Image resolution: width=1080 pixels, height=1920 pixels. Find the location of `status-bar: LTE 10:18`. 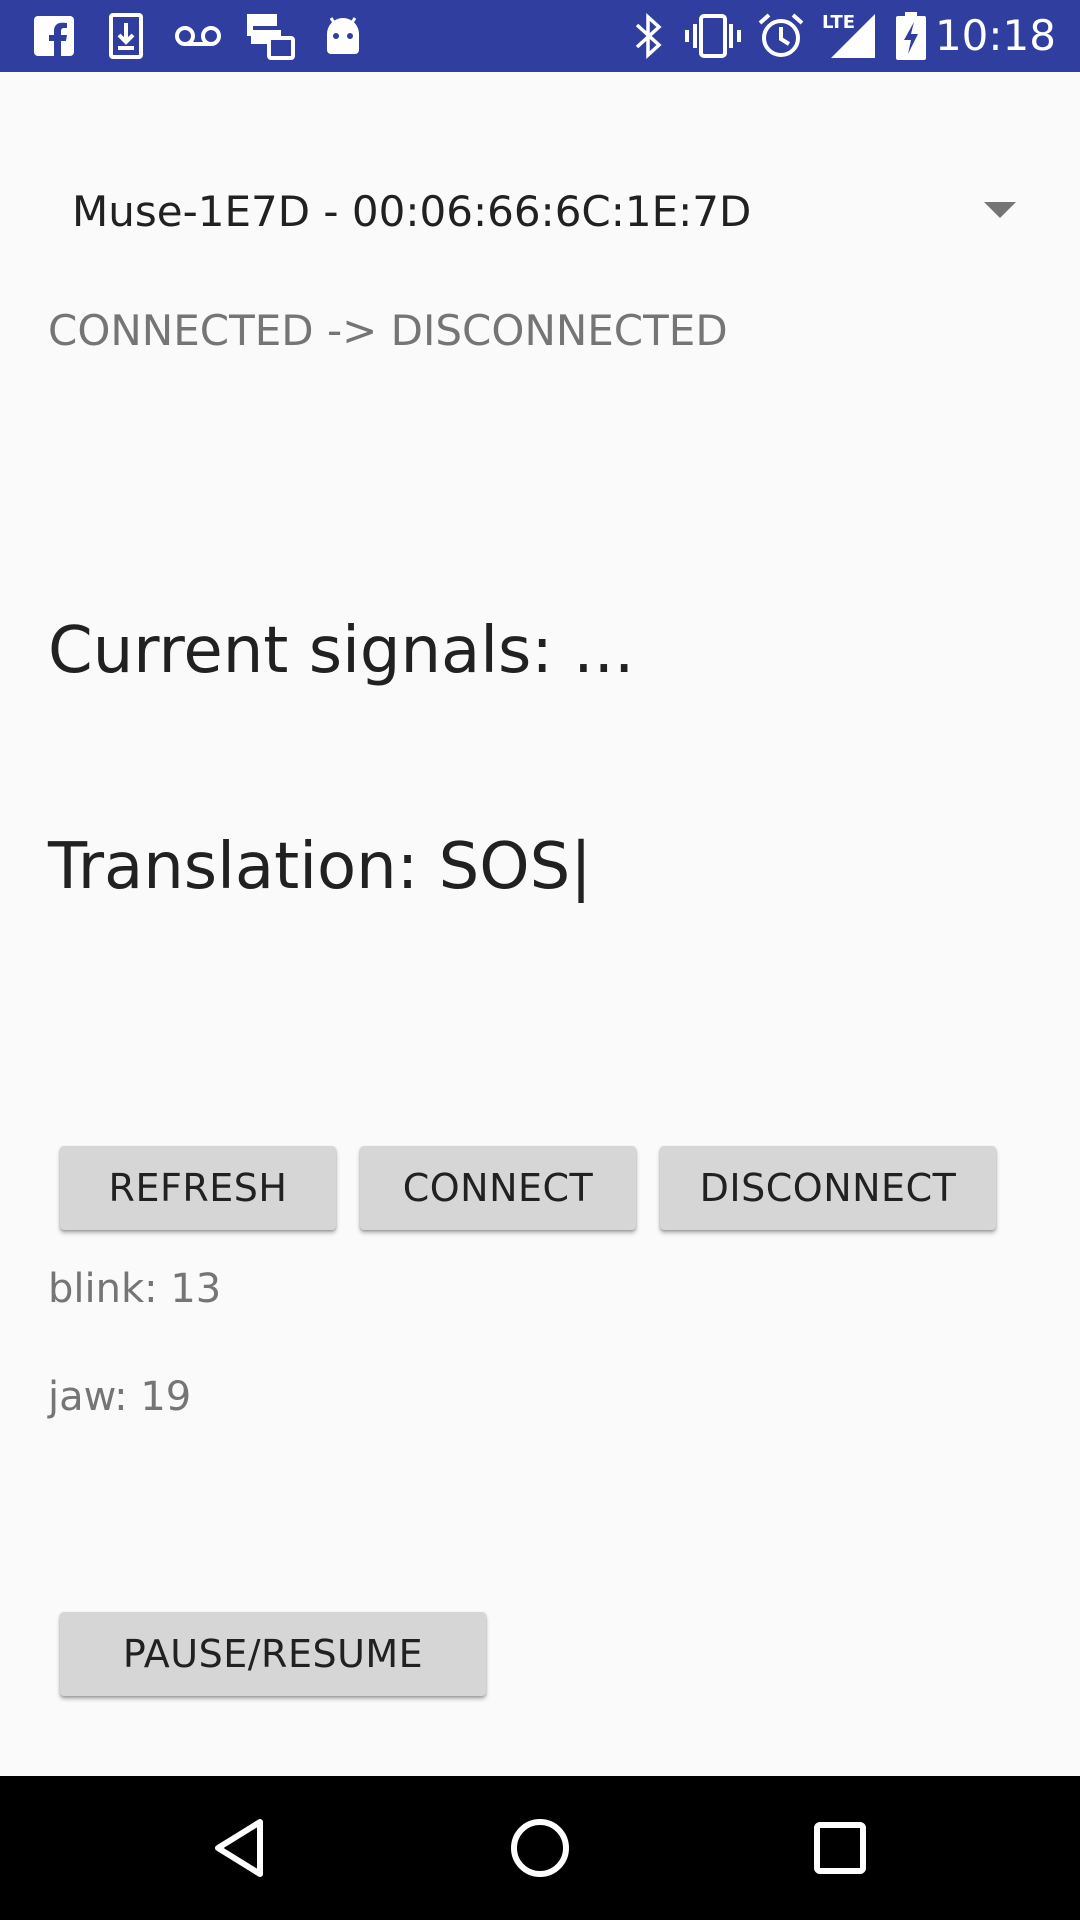

status-bar: LTE 10:18 is located at coordinates (540, 36).